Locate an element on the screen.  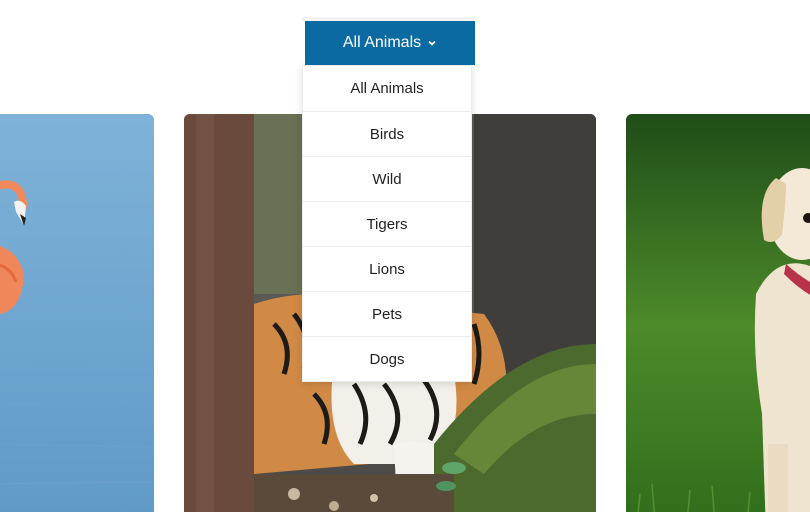
menu-item-birds: Birds is located at coordinates (387, 133).